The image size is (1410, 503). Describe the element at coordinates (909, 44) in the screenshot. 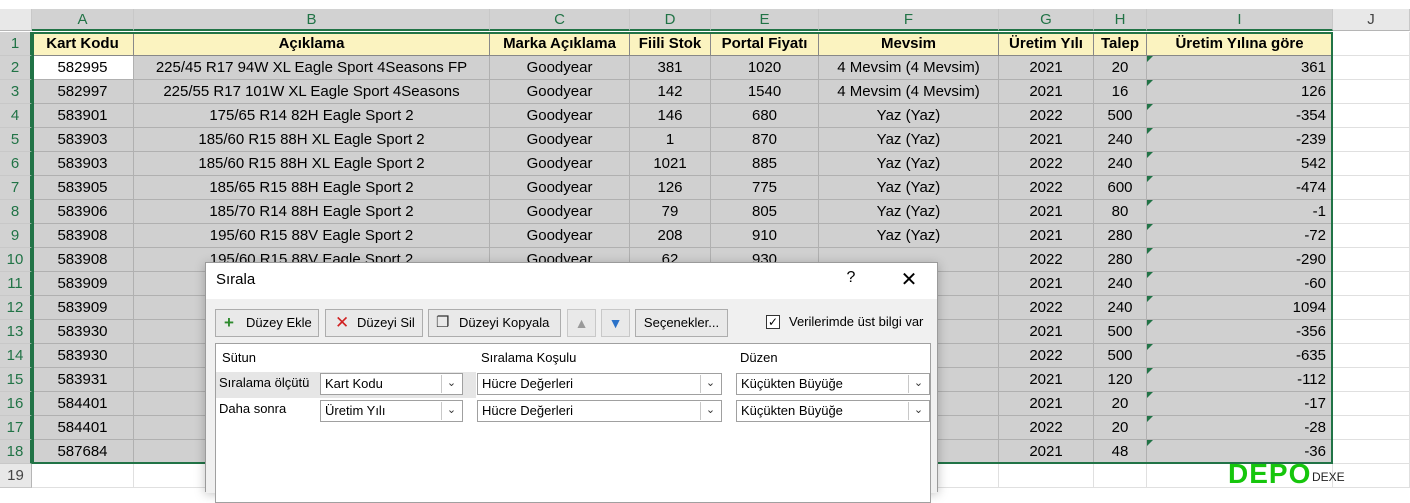

I see `header-cell-mevsim: Mevsim` at that location.